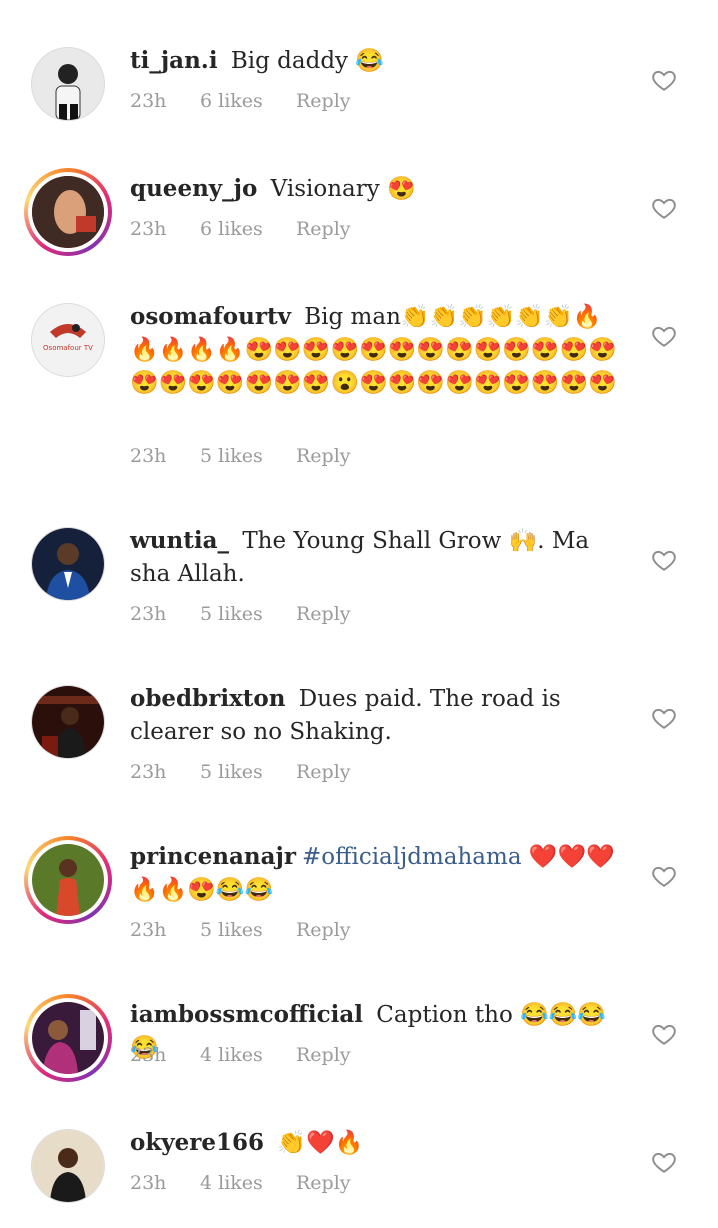 The height and width of the screenshot is (1228, 718). What do you see at coordinates (68, 340) in the screenshot?
I see `avatar: Osomafour TV` at bounding box center [68, 340].